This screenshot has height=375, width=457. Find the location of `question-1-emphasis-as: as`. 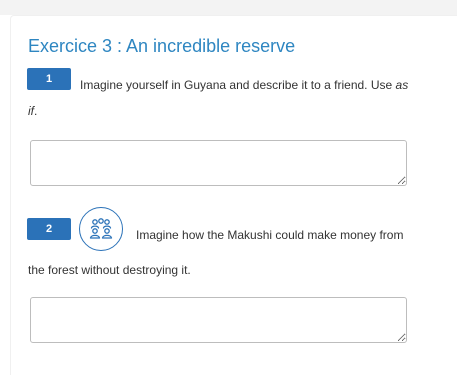

question-1-emphasis-as: as is located at coordinates (402, 85).